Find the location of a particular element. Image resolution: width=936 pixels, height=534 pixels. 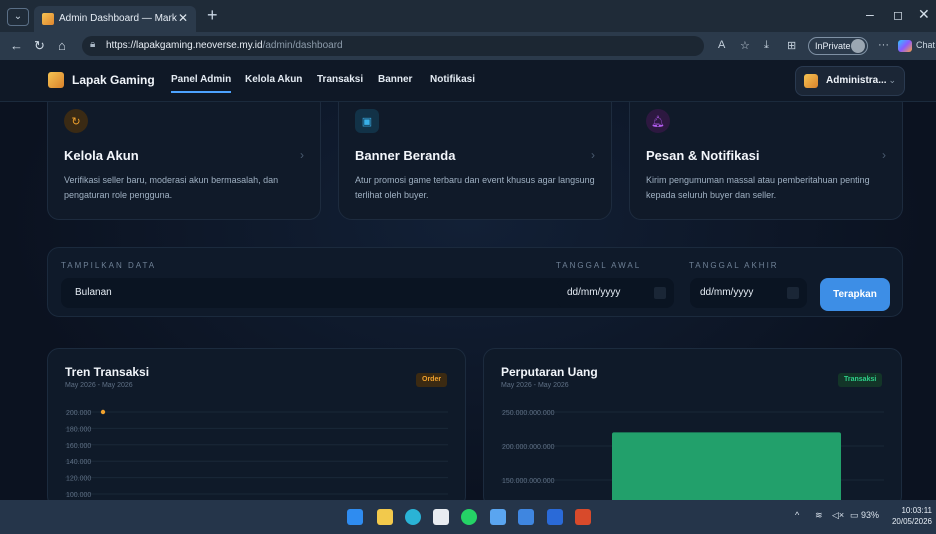

end-date-input: dd/mm/yyyy is located at coordinates (748, 293).